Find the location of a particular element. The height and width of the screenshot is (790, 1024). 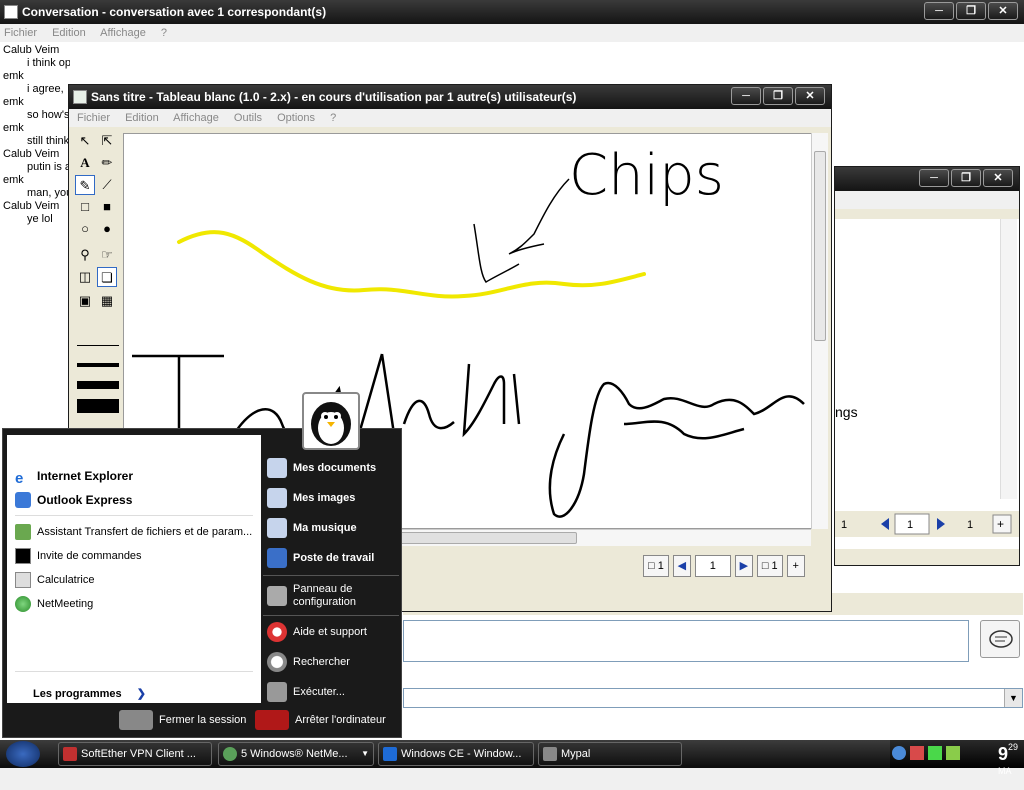

zoom-icon: ⚲ is located at coordinates (85, 255).